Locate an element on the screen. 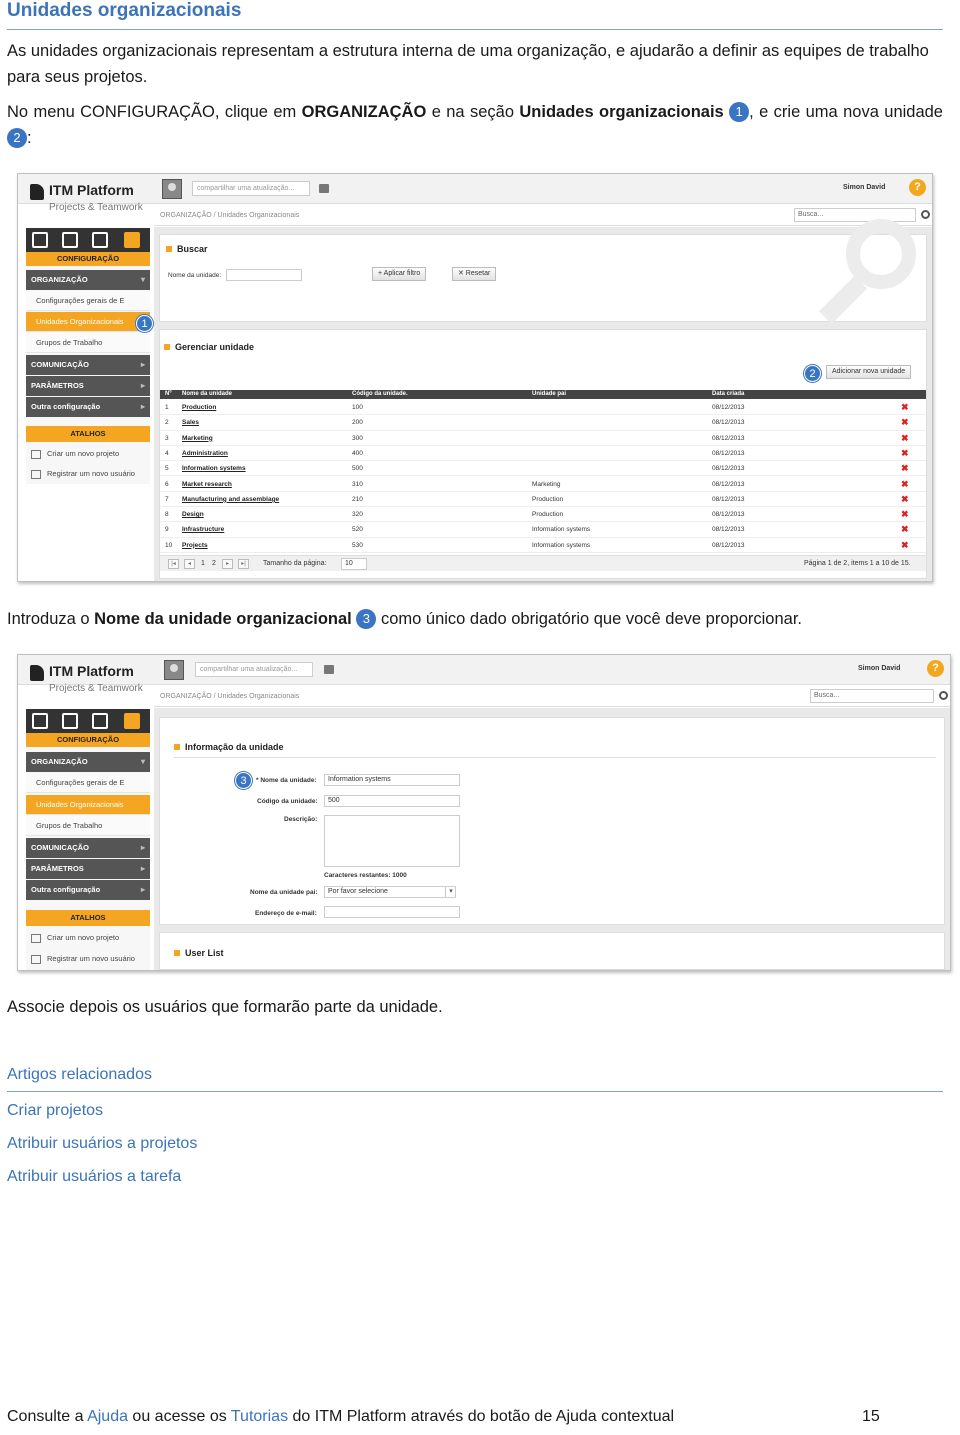  row-unit-name: Manufacturing and assemblage is located at coordinates (230, 499).